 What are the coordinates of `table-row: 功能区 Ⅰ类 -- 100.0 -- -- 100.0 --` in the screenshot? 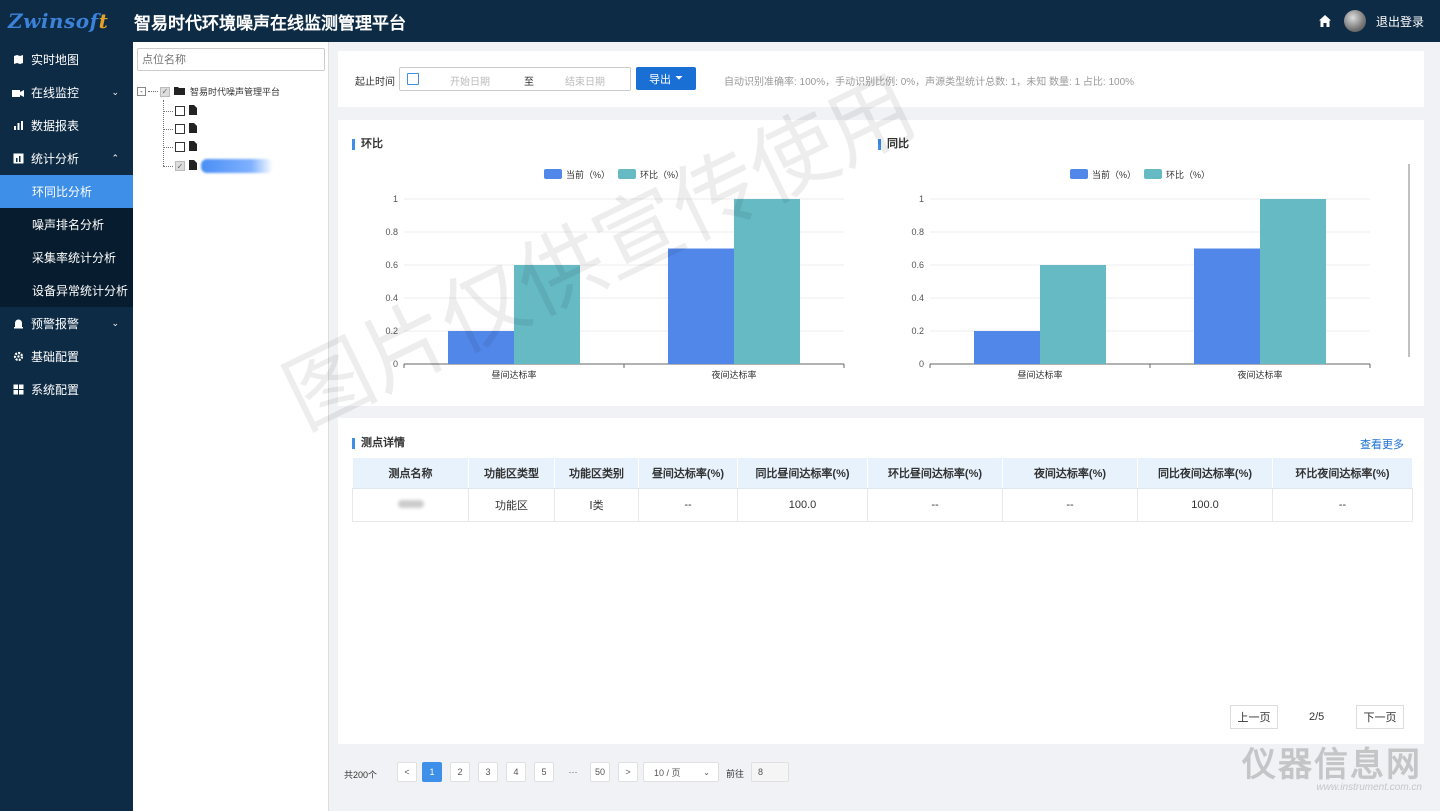 It's located at (882, 505).